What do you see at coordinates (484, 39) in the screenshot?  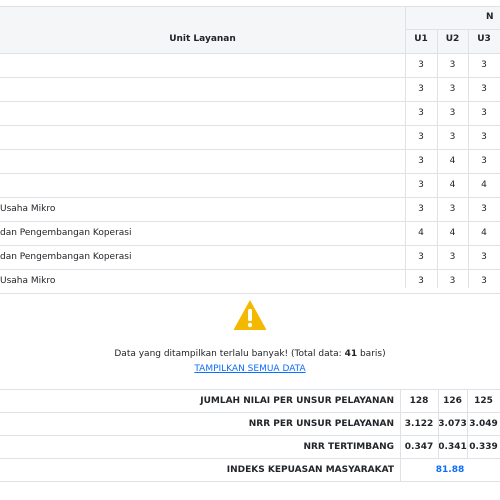 I see `column-header-u3: U3` at bounding box center [484, 39].